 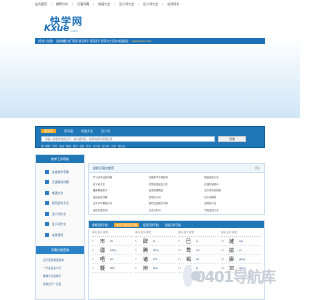 I want to click on table-row: 13 潍 wéi, so click(x=241, y=241).